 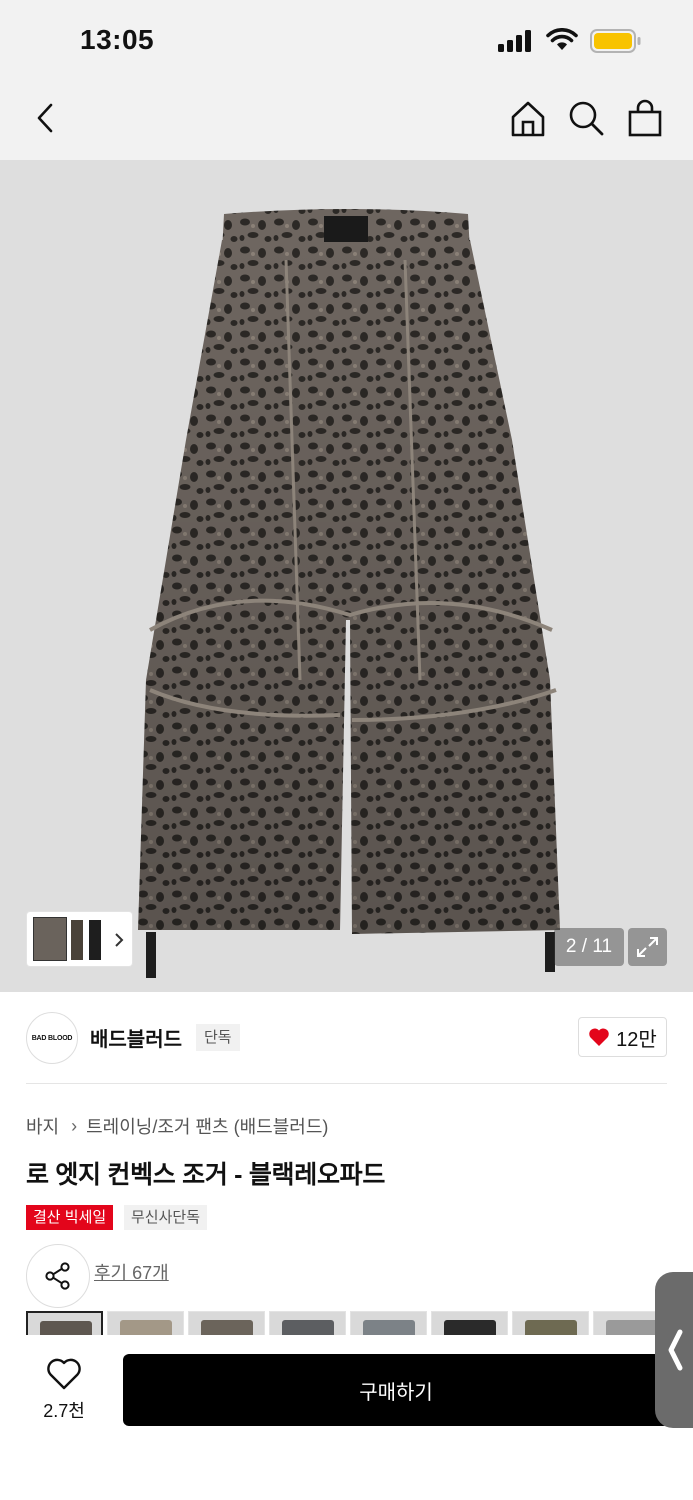 I want to click on heart-outline-icon, so click(x=64, y=1374).